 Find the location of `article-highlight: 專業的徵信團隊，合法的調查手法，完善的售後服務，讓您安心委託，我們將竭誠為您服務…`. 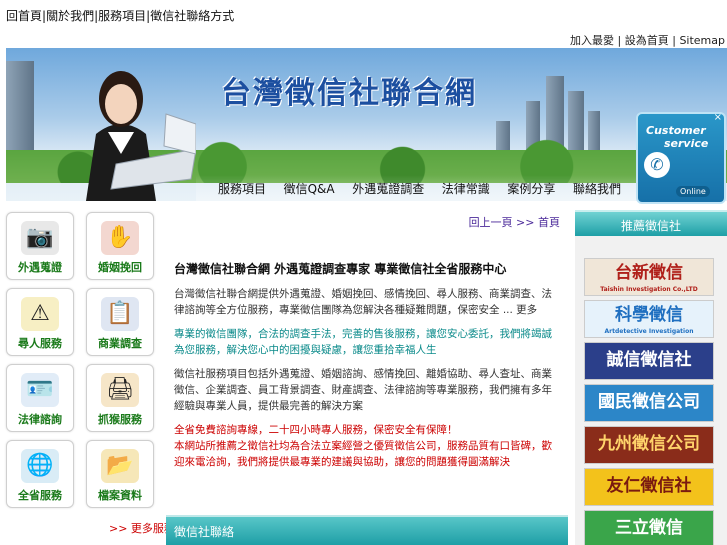

article-highlight: 專業的徵信團隊，合法的調查手法，完善的售後服務，讓您安心委託，我們將竭誠為您服務… is located at coordinates (363, 342).